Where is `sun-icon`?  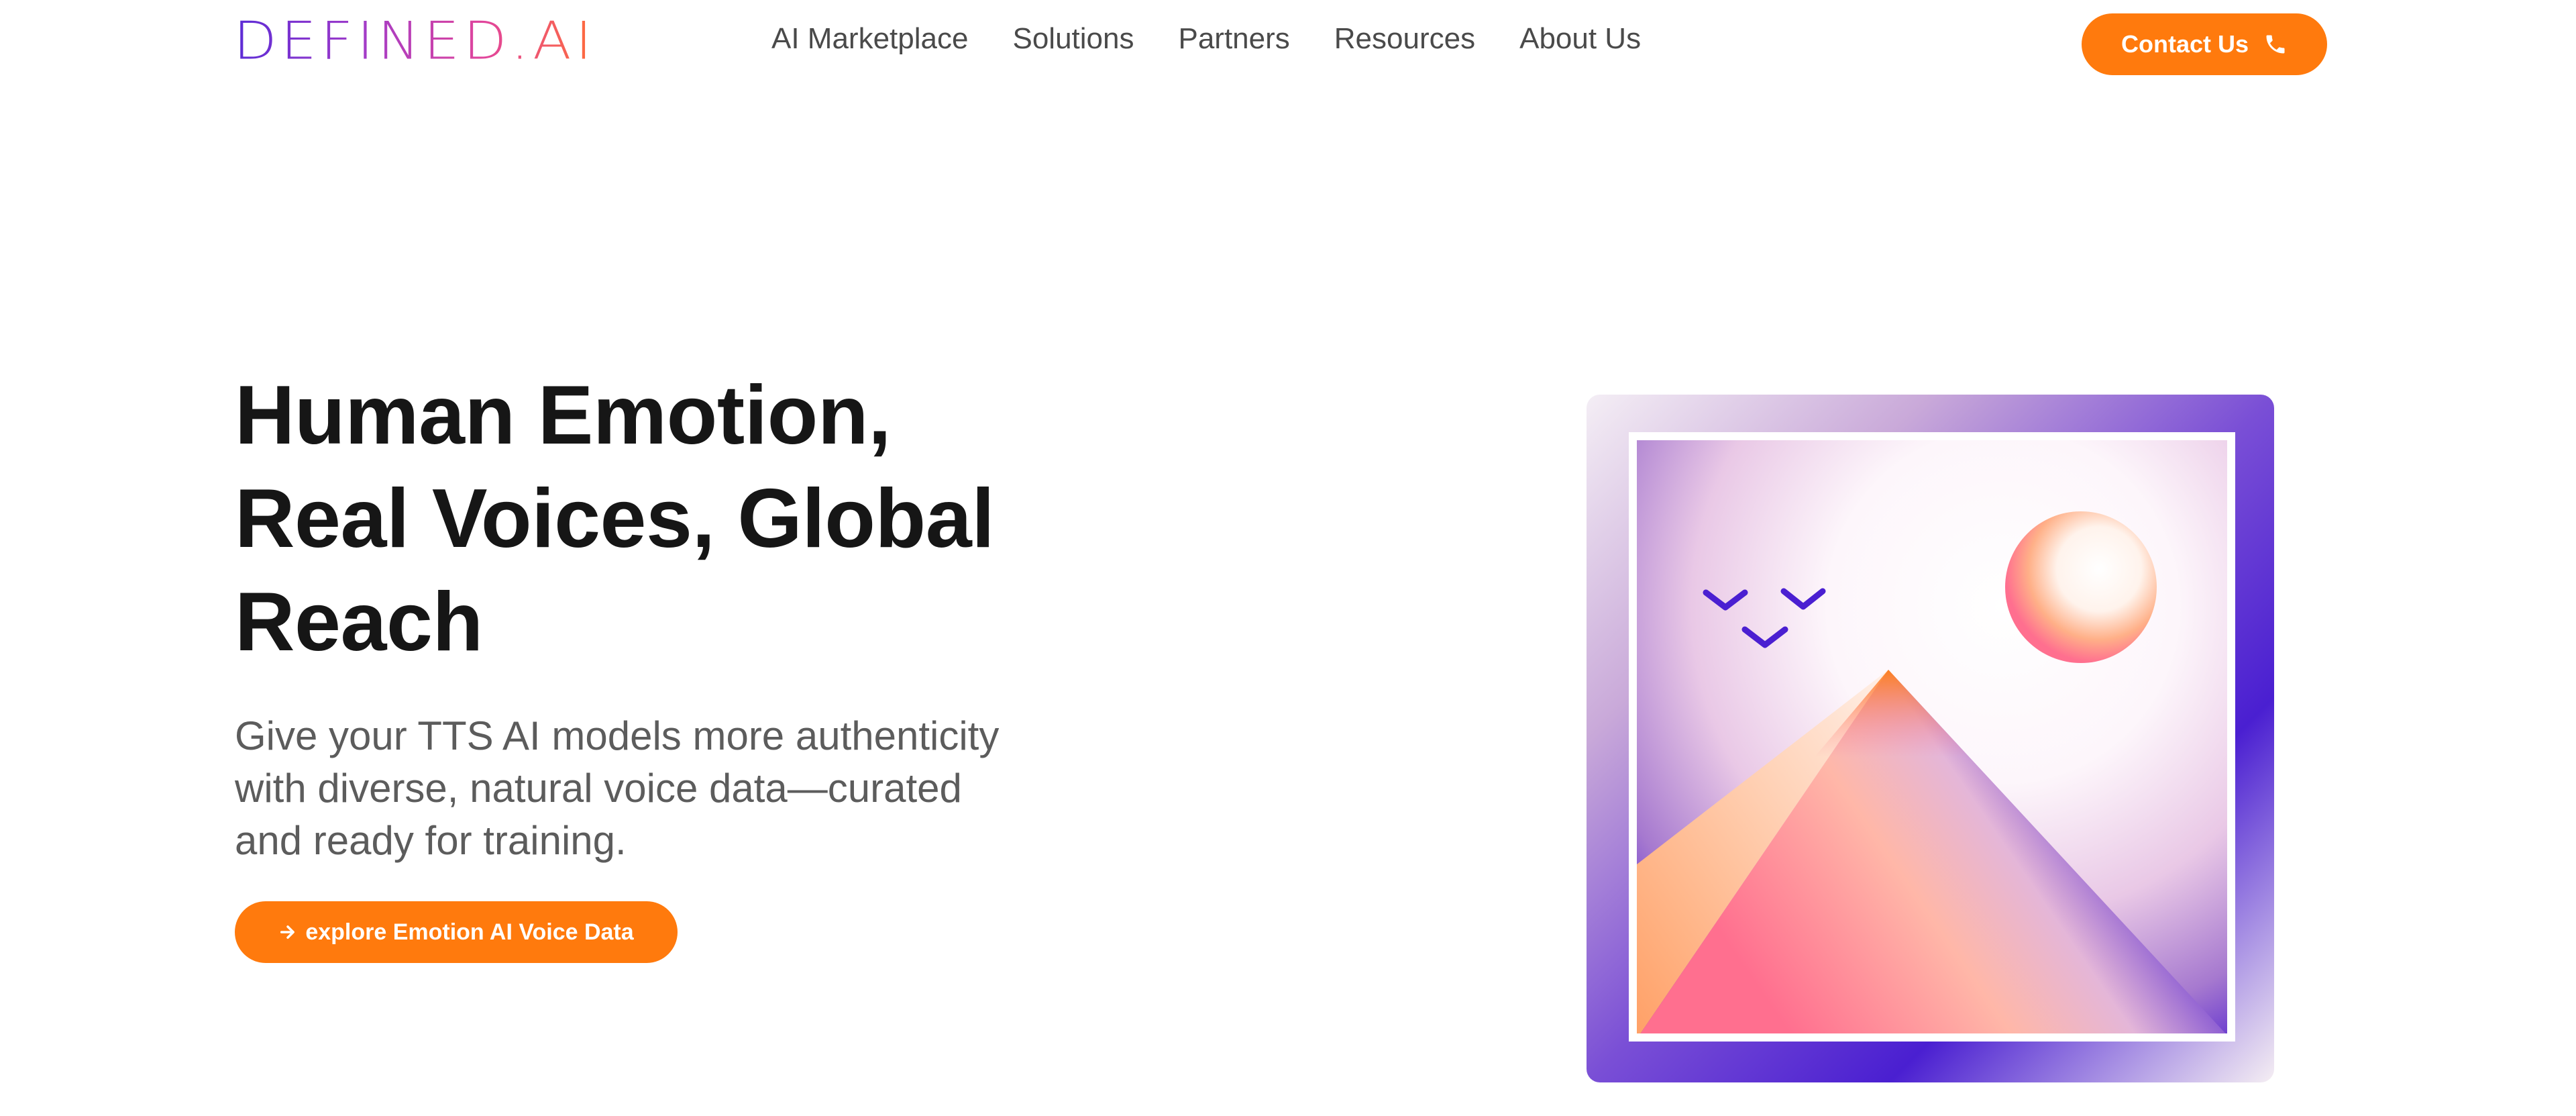
sun-icon is located at coordinates (2081, 587).